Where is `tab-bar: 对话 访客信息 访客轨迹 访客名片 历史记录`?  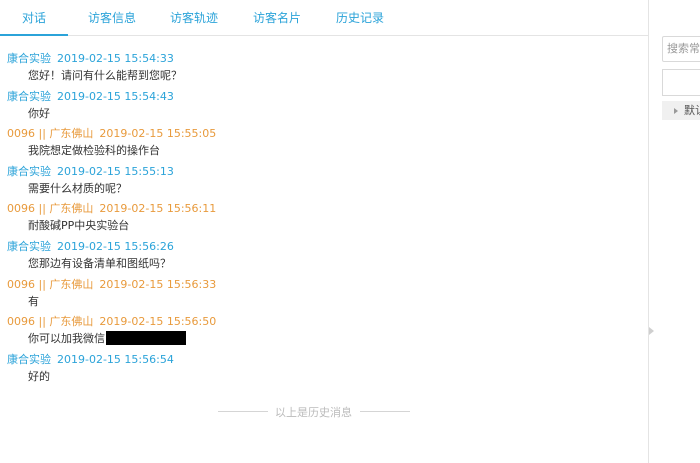 tab-bar: 对话 访客信息 访客轨迹 访客名片 历史记录 is located at coordinates (324, 18).